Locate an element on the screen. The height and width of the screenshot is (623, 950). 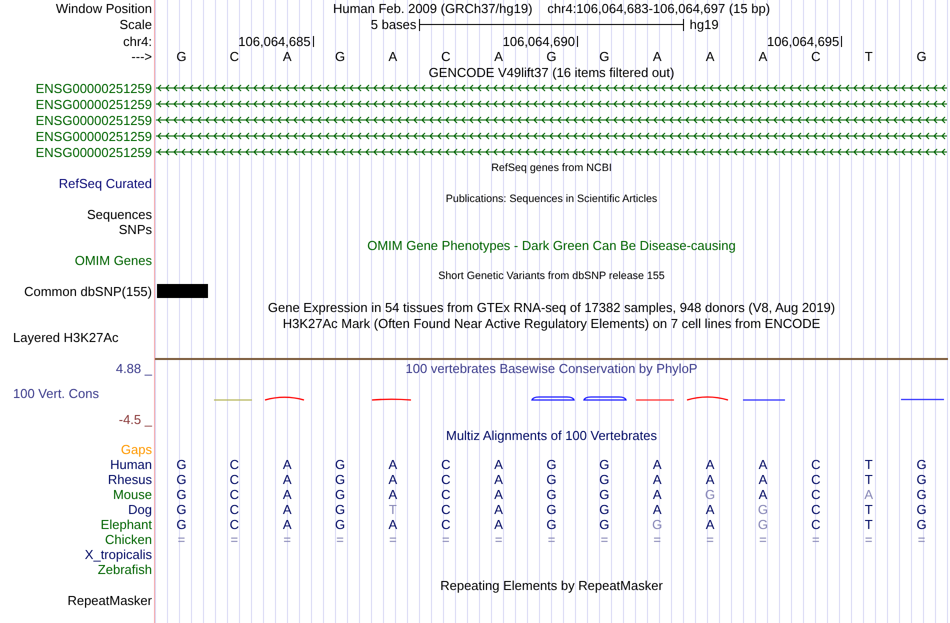
track-label: SNPs is located at coordinates (135, 229).